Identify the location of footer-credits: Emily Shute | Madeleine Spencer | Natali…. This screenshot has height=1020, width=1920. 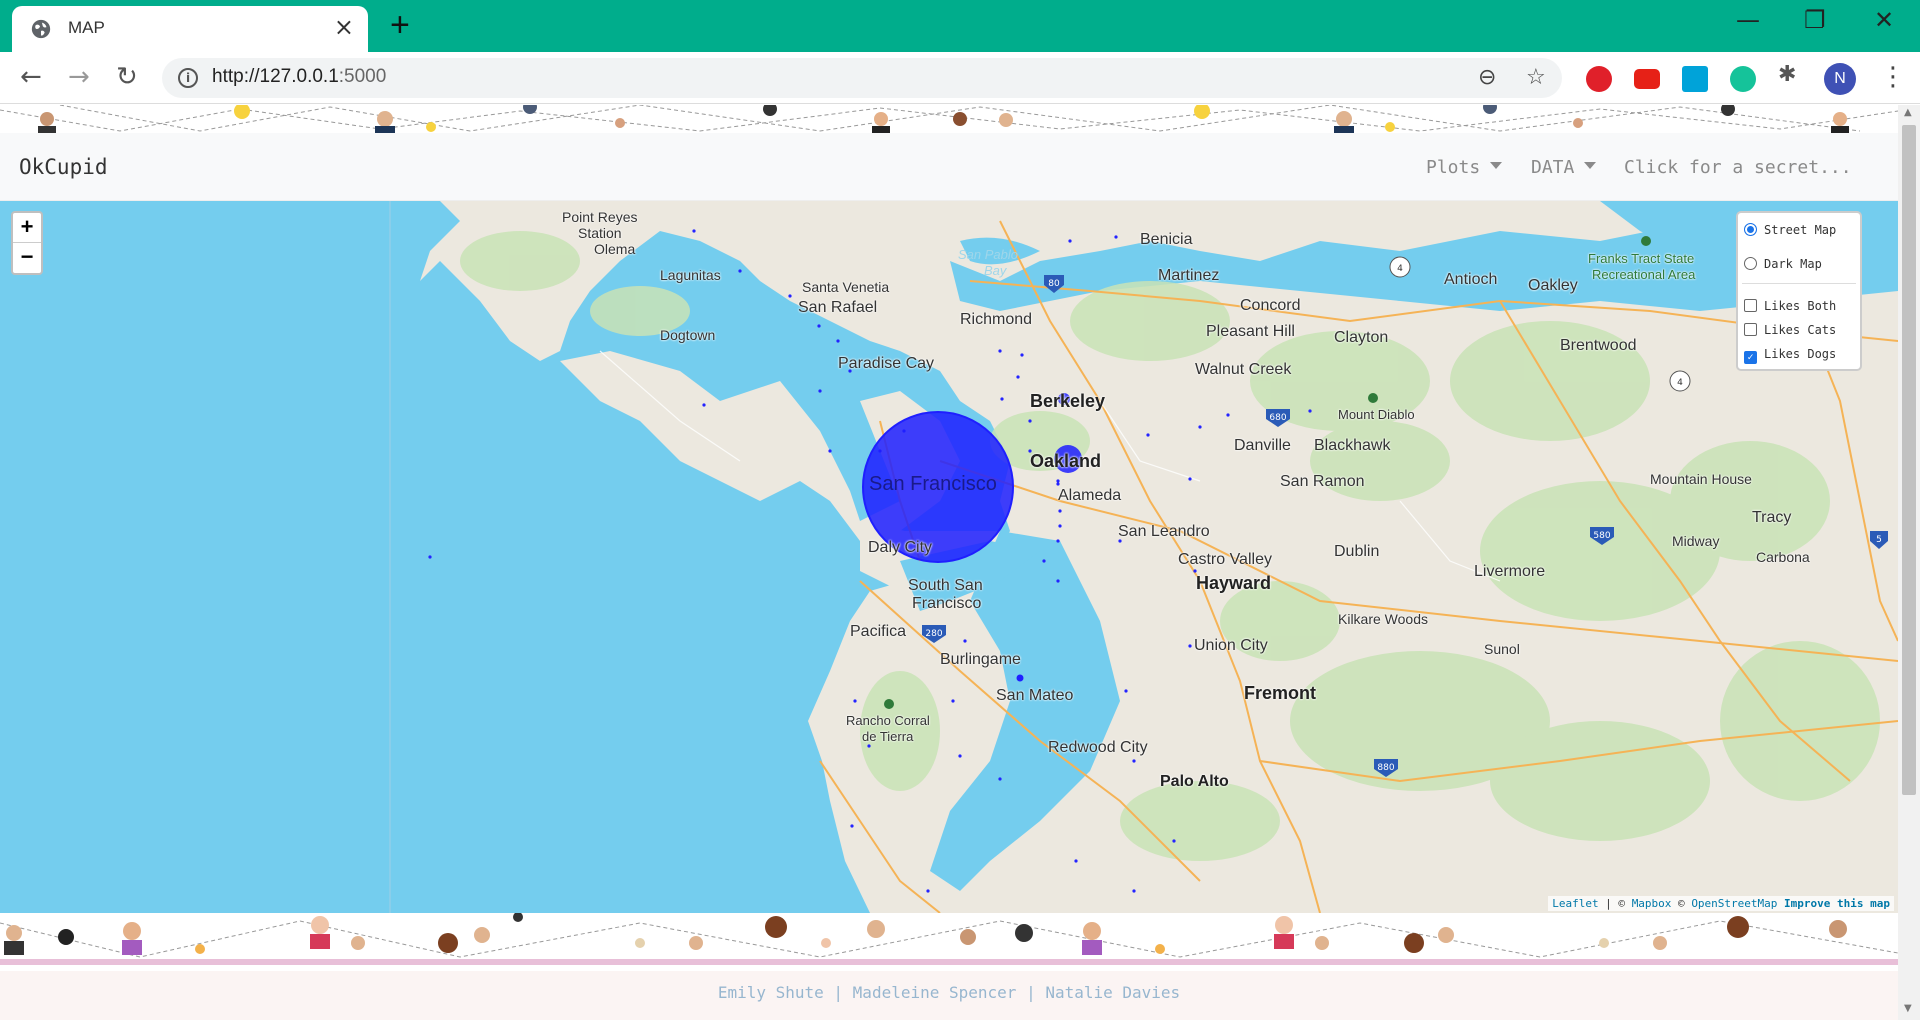
(949, 995).